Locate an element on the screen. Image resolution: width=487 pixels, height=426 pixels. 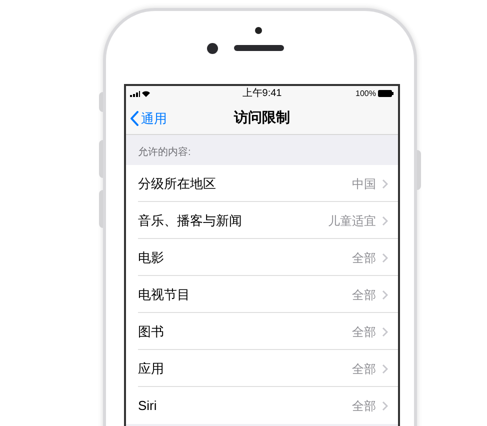
signal-icon is located at coordinates (135, 93).